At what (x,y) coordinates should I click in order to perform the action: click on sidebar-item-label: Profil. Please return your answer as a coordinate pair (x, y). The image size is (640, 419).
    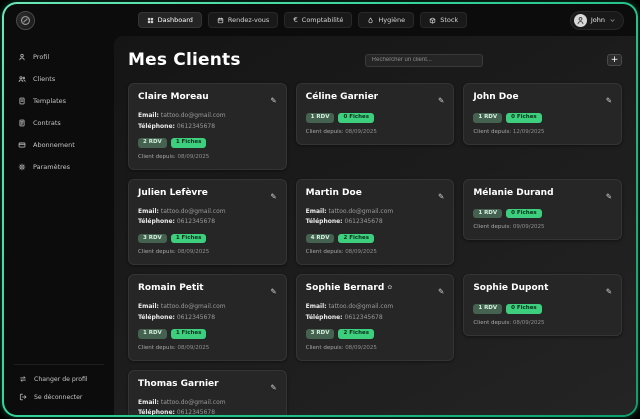
    Looking at the image, I should click on (41, 57).